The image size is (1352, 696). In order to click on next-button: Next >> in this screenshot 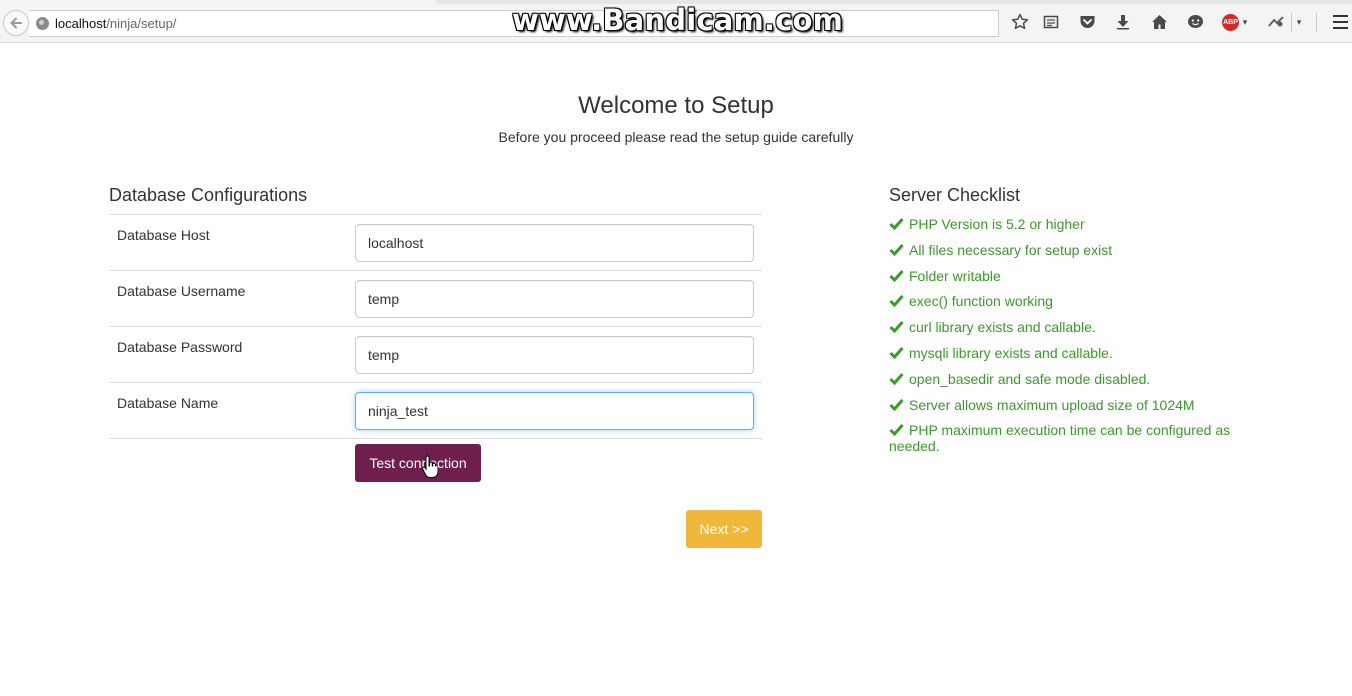, I will do `click(724, 529)`.